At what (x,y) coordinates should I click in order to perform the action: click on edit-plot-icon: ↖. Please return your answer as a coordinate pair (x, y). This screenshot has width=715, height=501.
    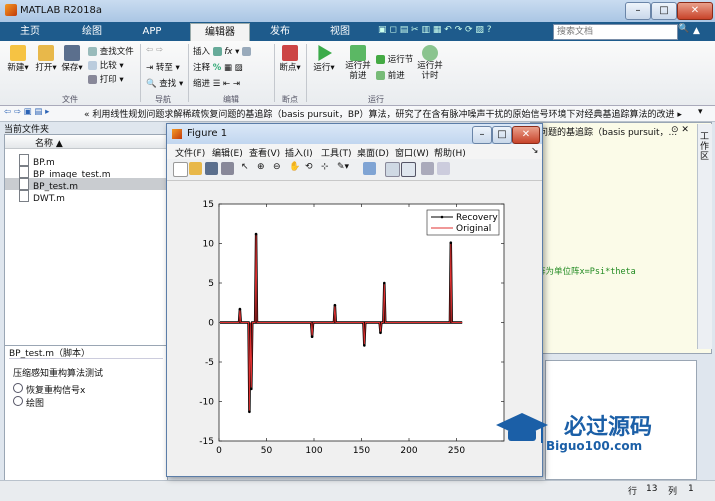
    Looking at the image, I should click on (245, 167).